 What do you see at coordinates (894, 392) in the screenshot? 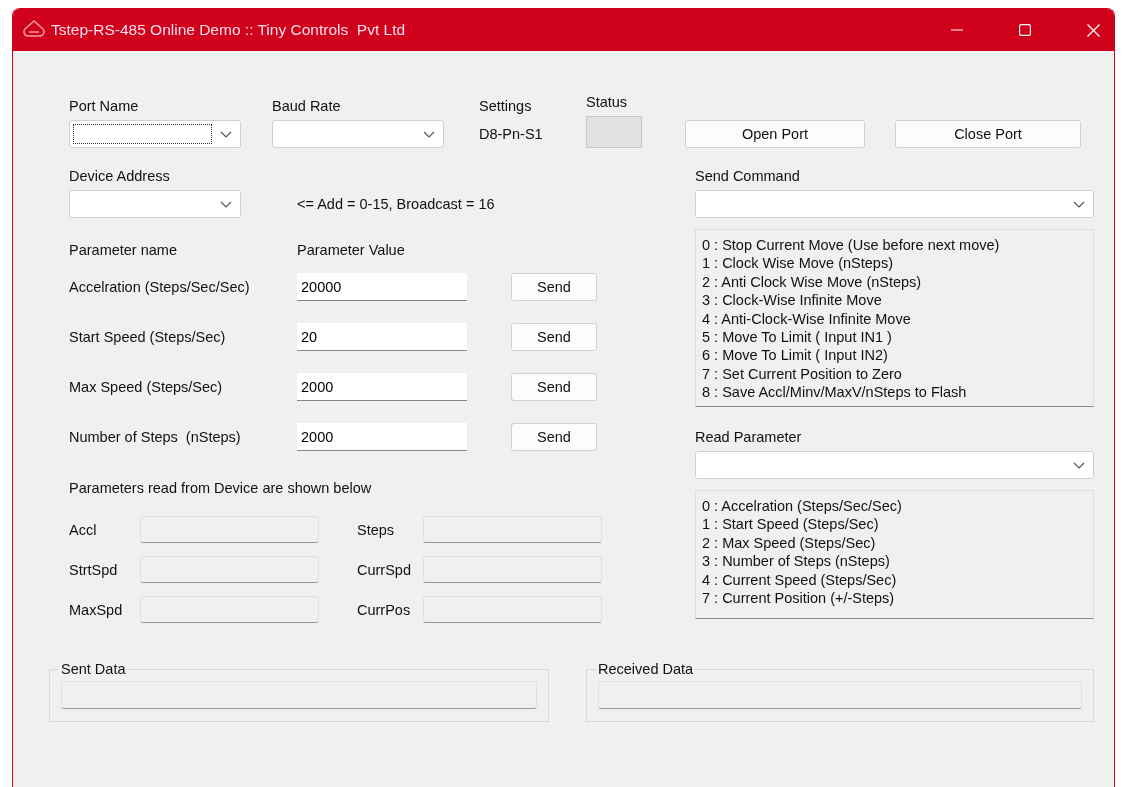
I see `list-item: 8 : Save Accl/Minv/MaxV/nSteps to Flash` at bounding box center [894, 392].